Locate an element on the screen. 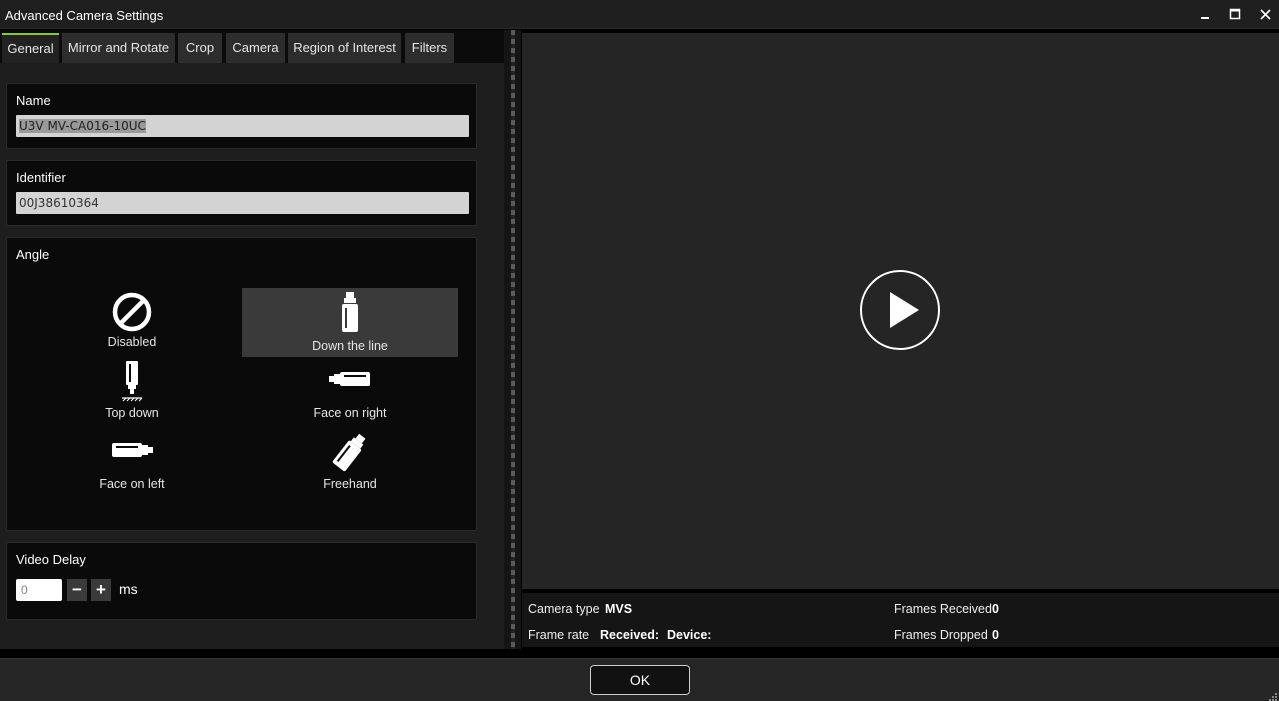  tab-mirror-and-rotate: Mirror and Rotate is located at coordinates (118, 48).